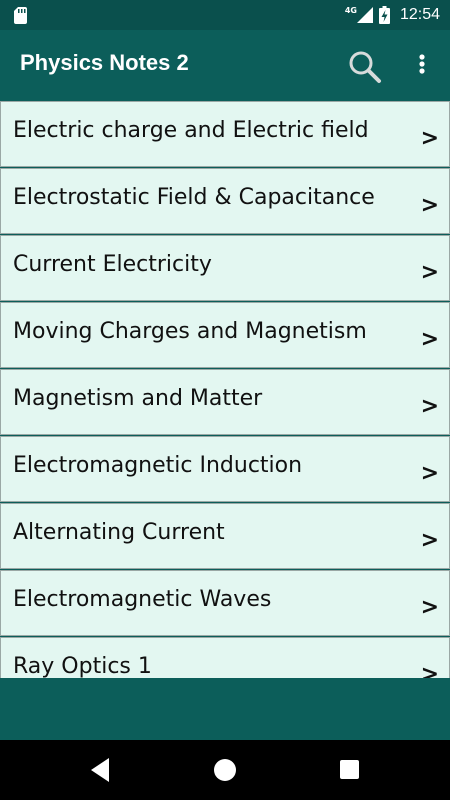  Describe the element at coordinates (350, 10) in the screenshot. I see `network-type-label: 4G` at that location.